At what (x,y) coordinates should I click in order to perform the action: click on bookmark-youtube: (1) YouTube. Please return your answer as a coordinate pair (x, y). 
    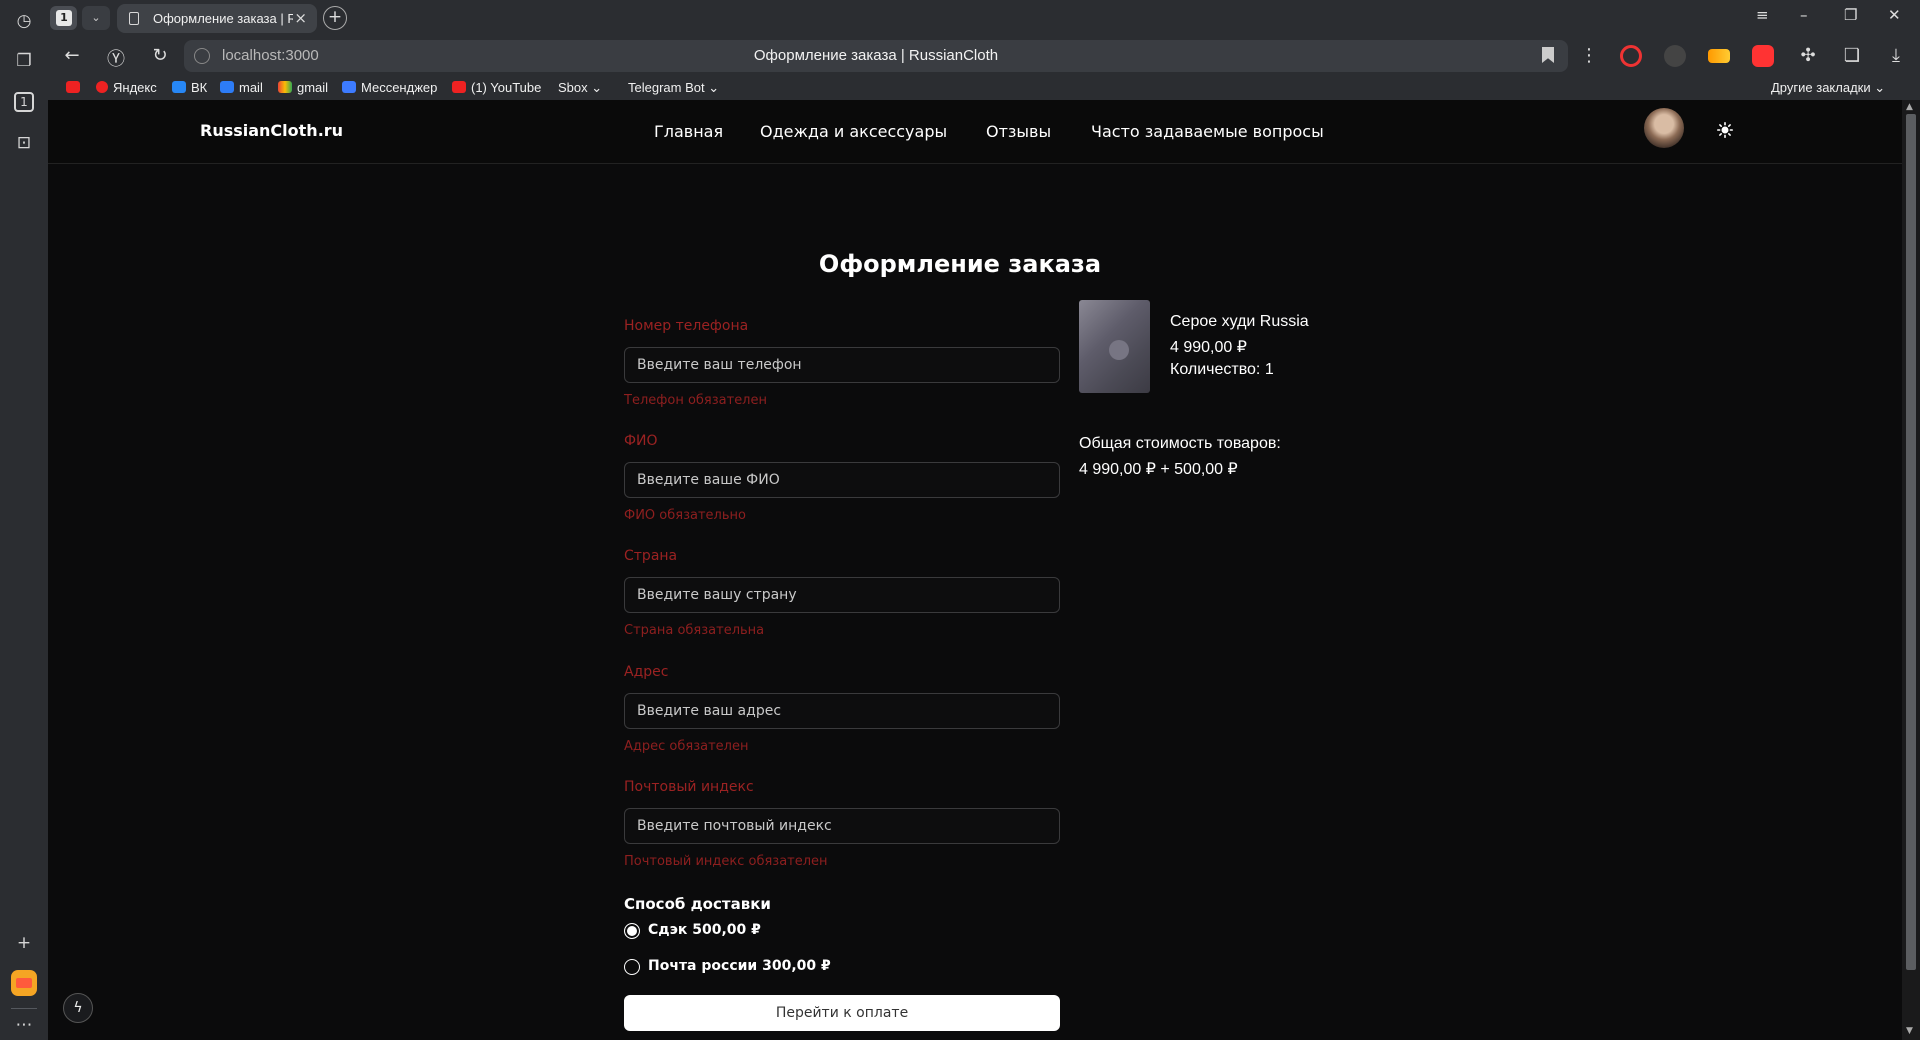
    Looking at the image, I should click on (496, 87).